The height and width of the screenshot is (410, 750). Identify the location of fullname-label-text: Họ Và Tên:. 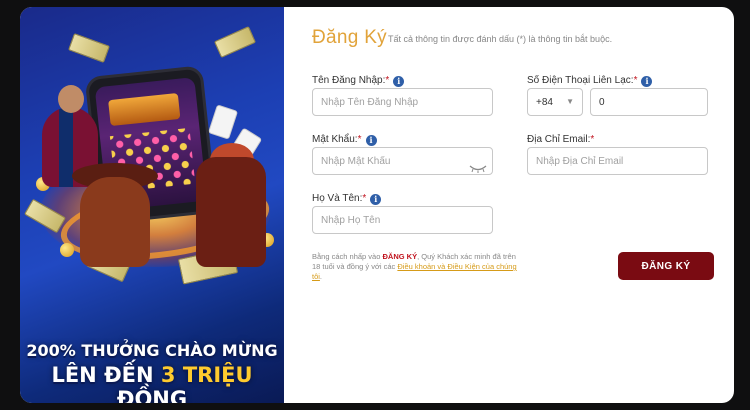
(337, 198).